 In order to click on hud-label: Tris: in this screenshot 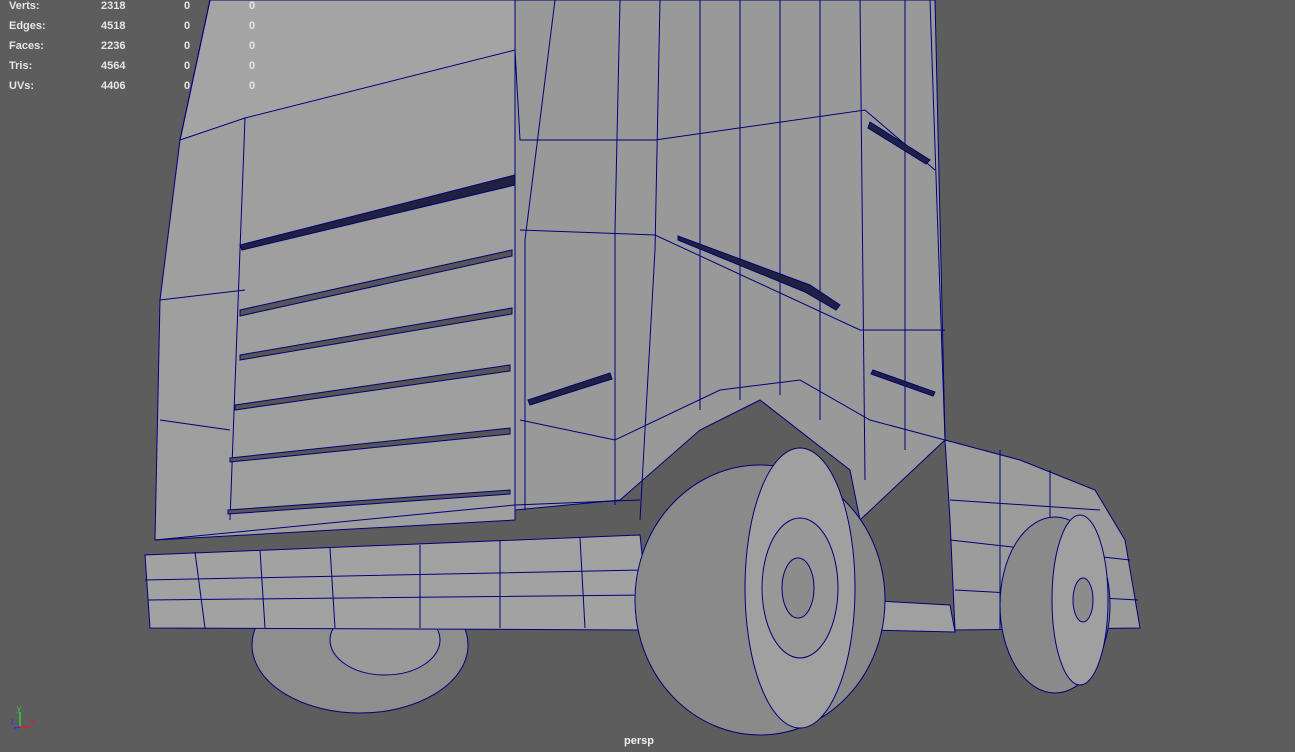, I will do `click(21, 66)`.